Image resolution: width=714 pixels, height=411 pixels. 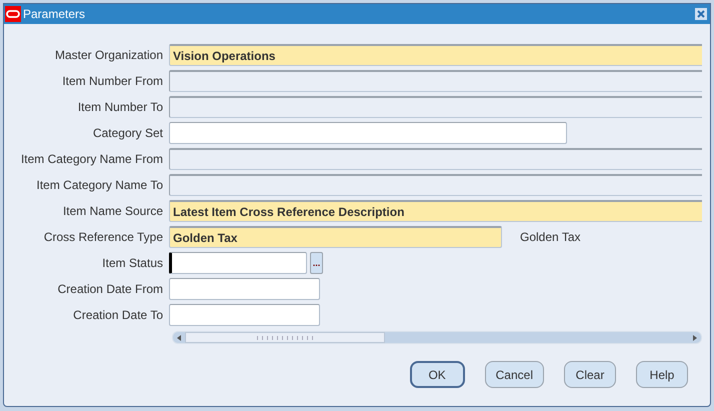 What do you see at coordinates (13, 14) in the screenshot?
I see `app-logo-icon` at bounding box center [13, 14].